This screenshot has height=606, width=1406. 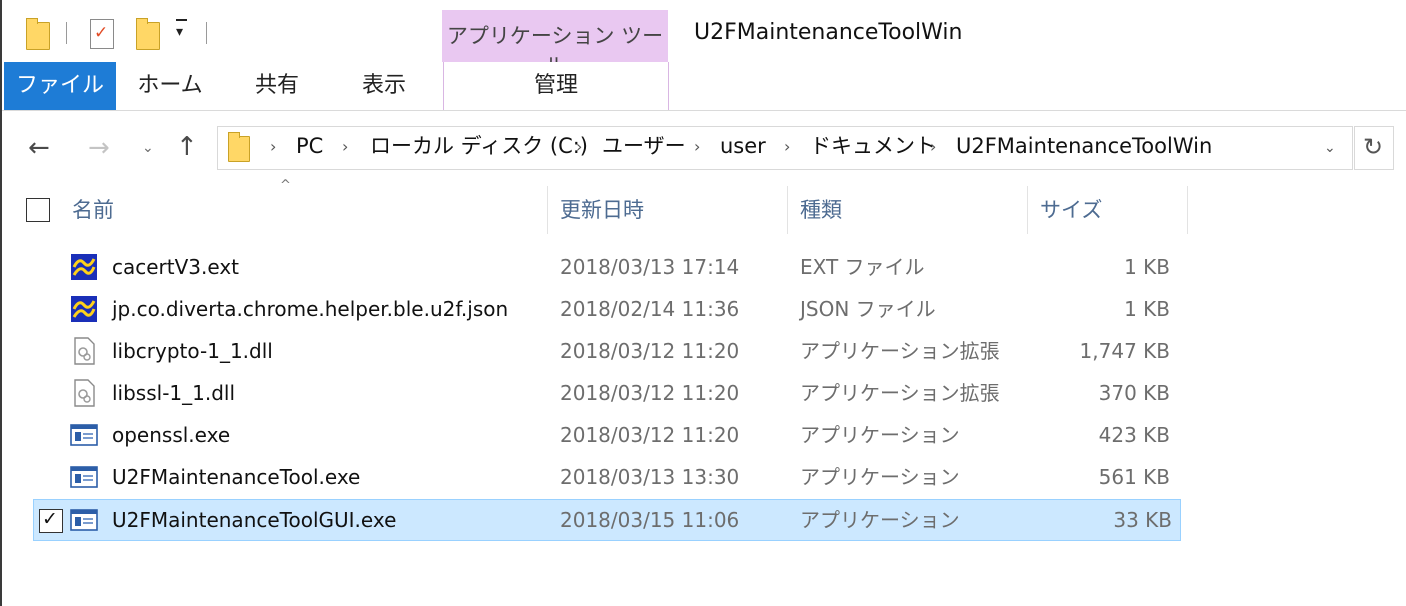 I want to click on breadcrumb-user: user, so click(x=743, y=146).